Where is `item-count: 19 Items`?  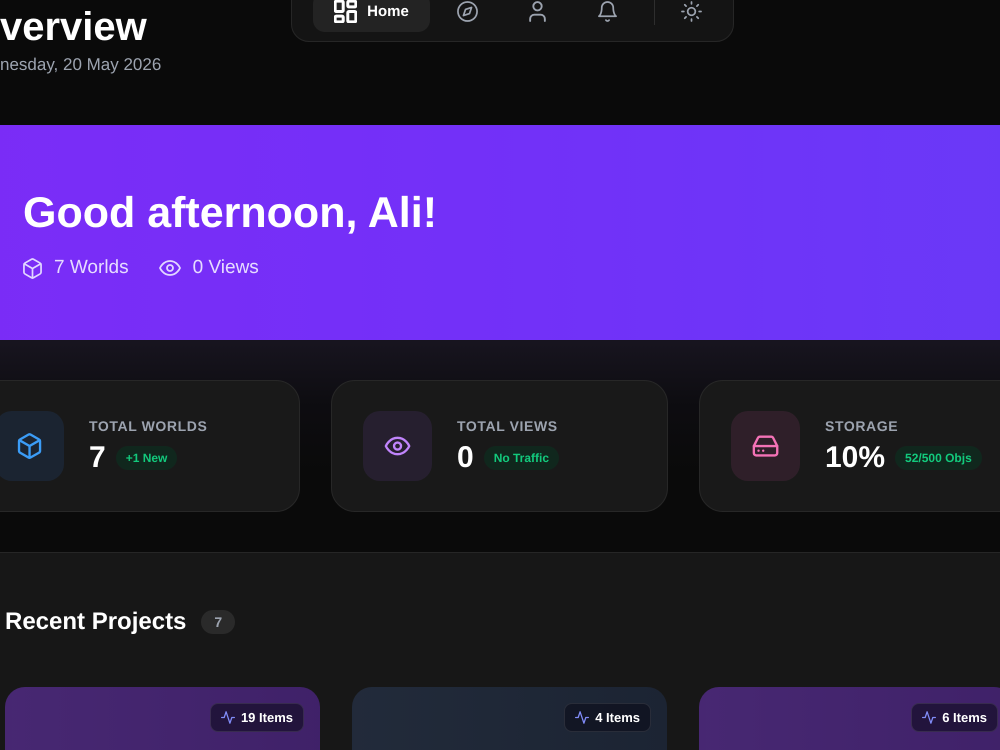
item-count: 19 Items is located at coordinates (266, 717).